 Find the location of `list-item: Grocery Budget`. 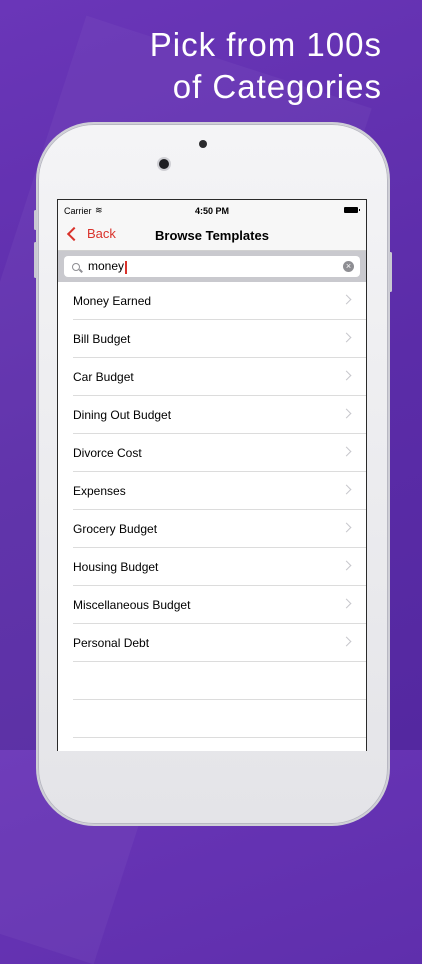

list-item: Grocery Budget is located at coordinates (219, 529).